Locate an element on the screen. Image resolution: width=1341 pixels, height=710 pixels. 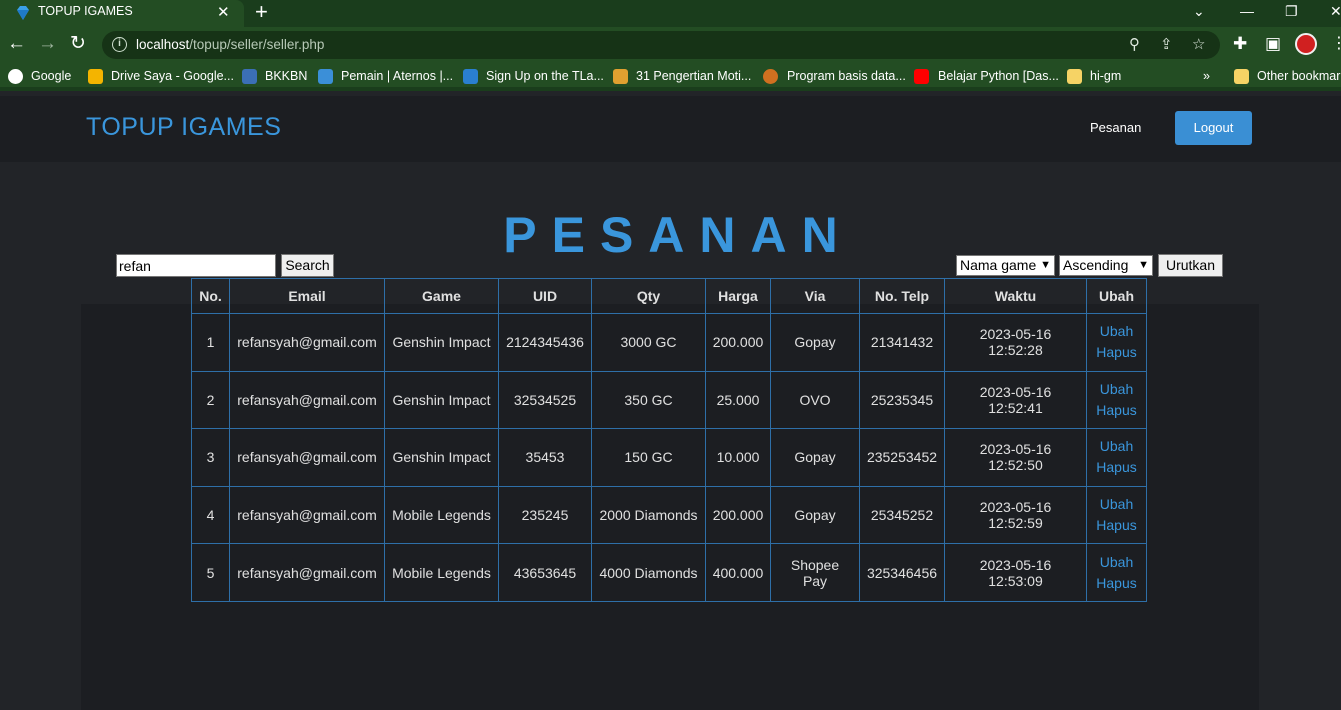
other-bookmarks: Other bookmarks is located at coordinates (1299, 76).